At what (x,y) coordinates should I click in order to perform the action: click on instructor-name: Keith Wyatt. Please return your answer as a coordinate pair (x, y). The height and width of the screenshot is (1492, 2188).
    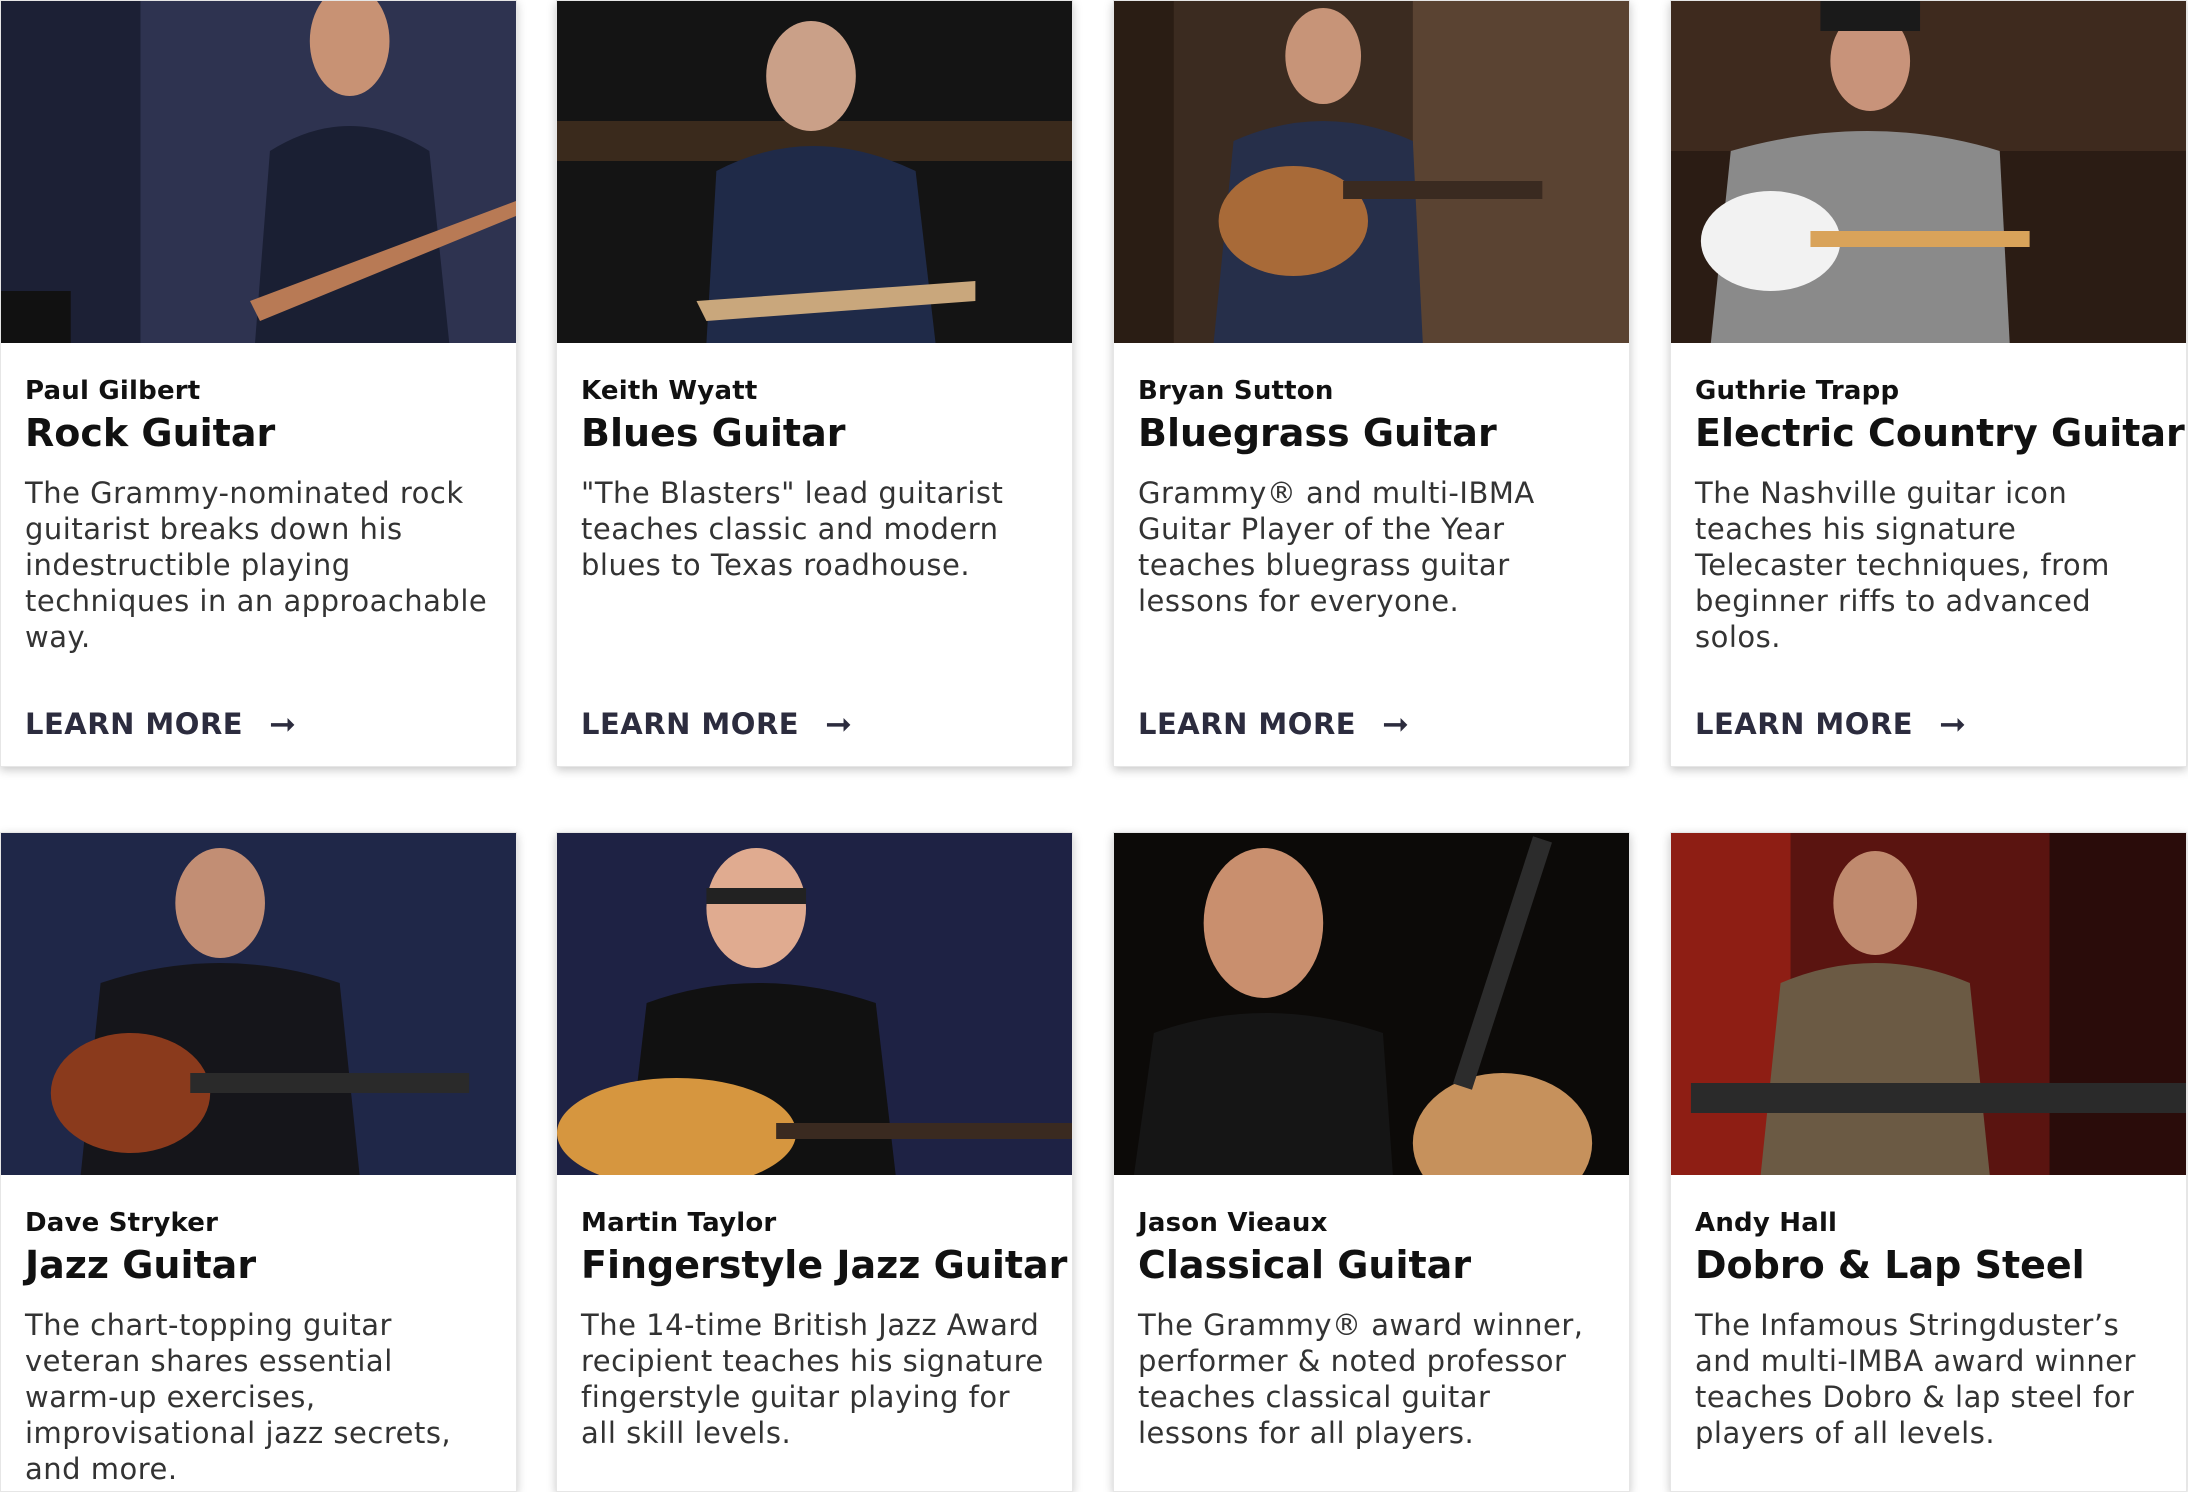
    Looking at the image, I should click on (669, 391).